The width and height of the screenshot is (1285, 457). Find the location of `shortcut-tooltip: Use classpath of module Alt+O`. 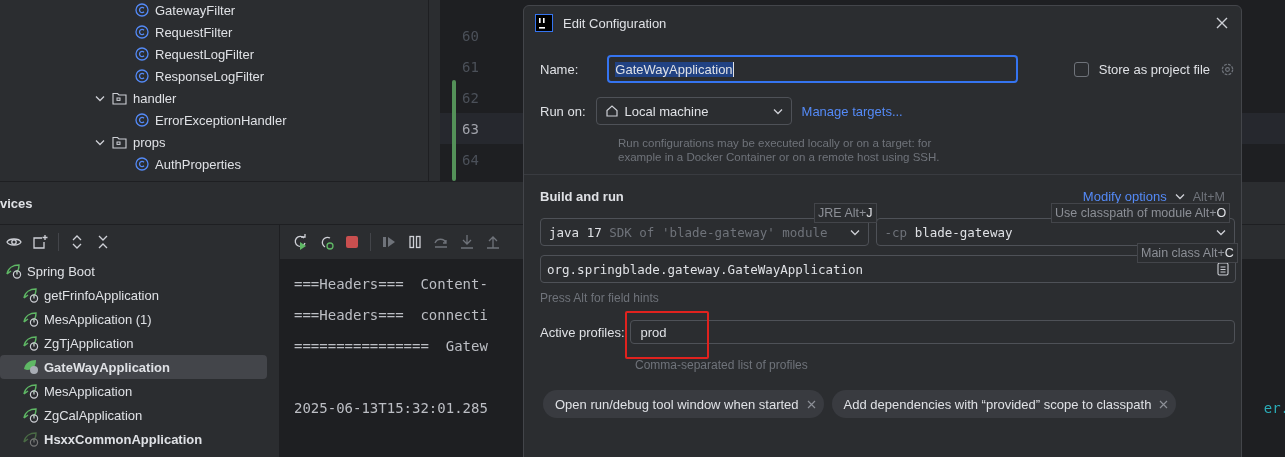

shortcut-tooltip: Use classpath of module Alt+O is located at coordinates (1141, 213).